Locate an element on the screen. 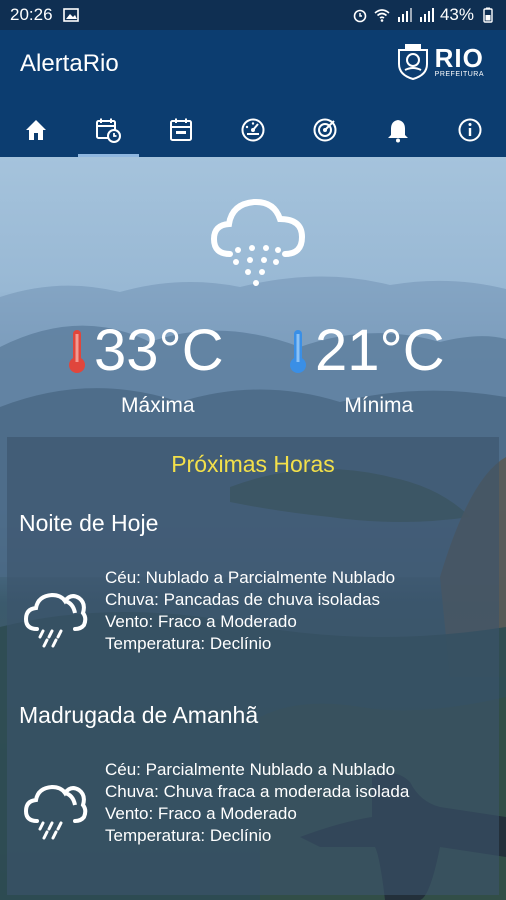  alarm-icon is located at coordinates (360, 16).